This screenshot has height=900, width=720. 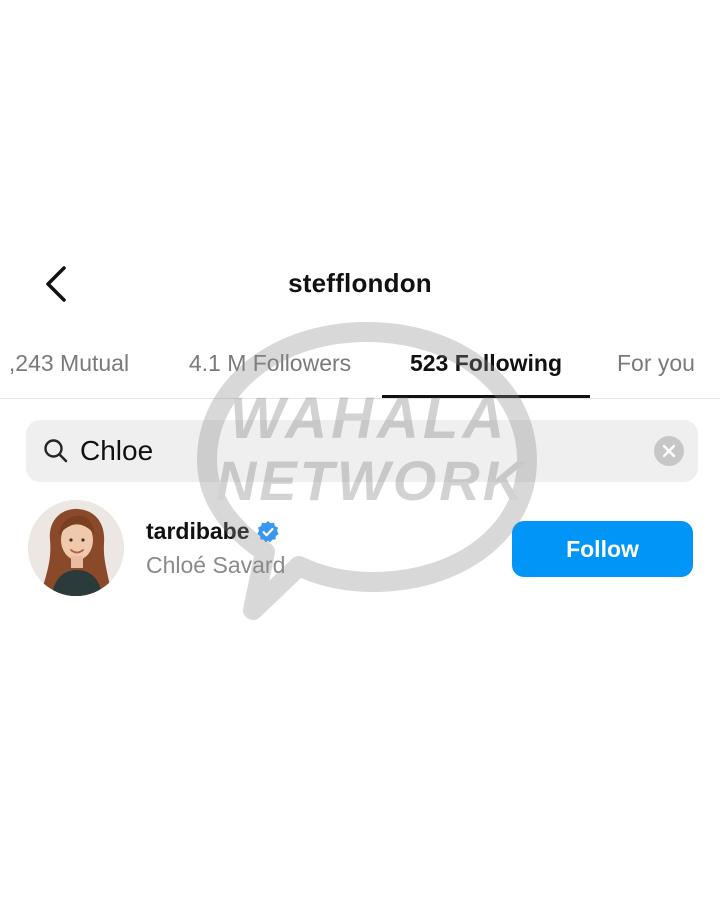 I want to click on result-full-name: Chloé Savard, so click(x=216, y=565).